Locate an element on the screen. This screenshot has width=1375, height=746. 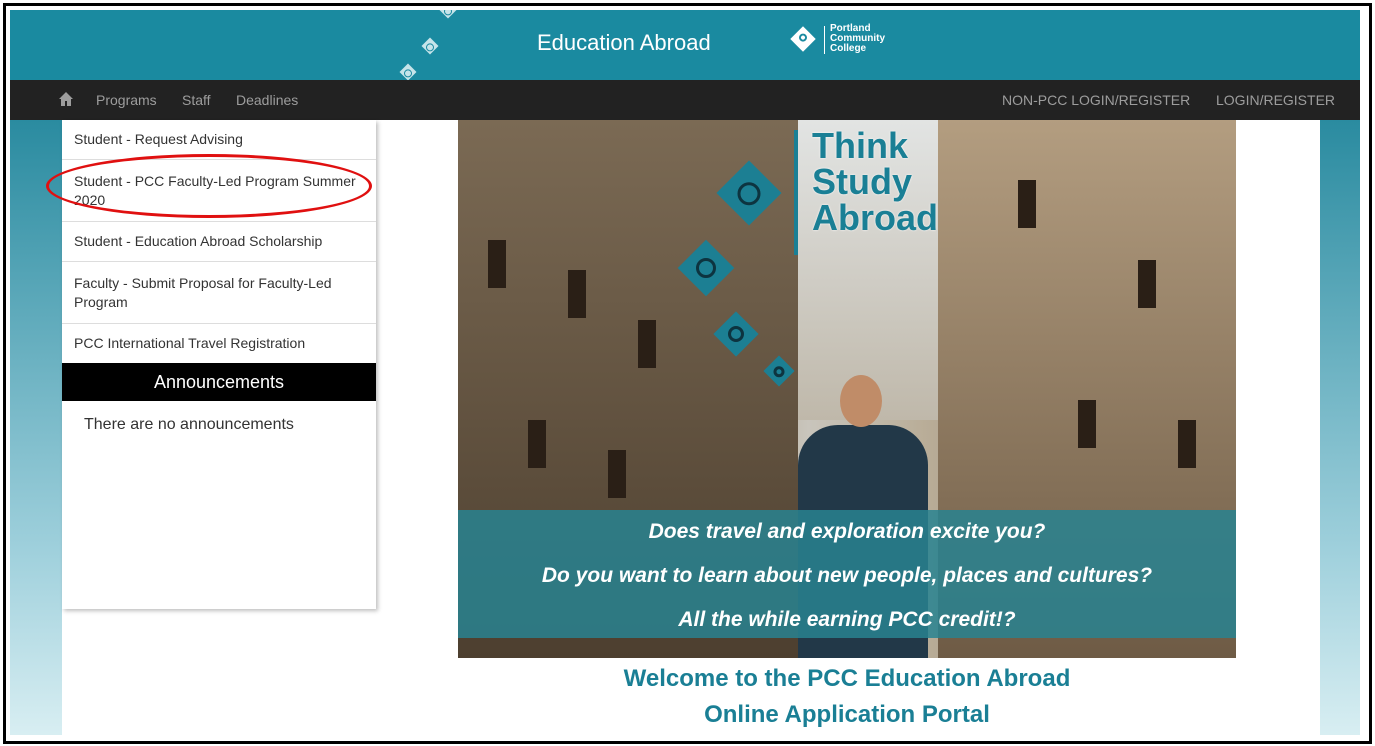
hero-tagline-3: All the while earning PCC credit!? is located at coordinates (847, 619).